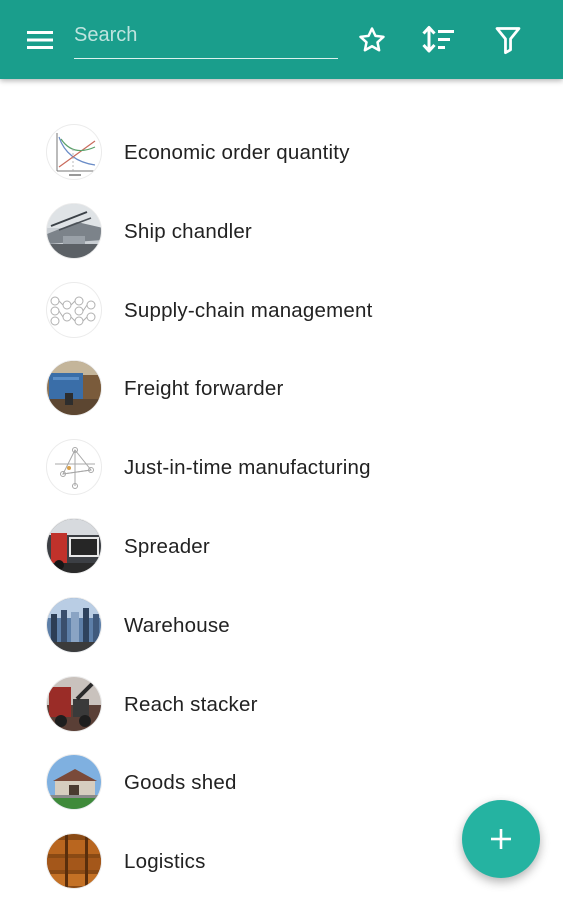 This screenshot has height=900, width=563. Describe the element at coordinates (281, 546) in the screenshot. I see `list-item: Spreader` at that location.